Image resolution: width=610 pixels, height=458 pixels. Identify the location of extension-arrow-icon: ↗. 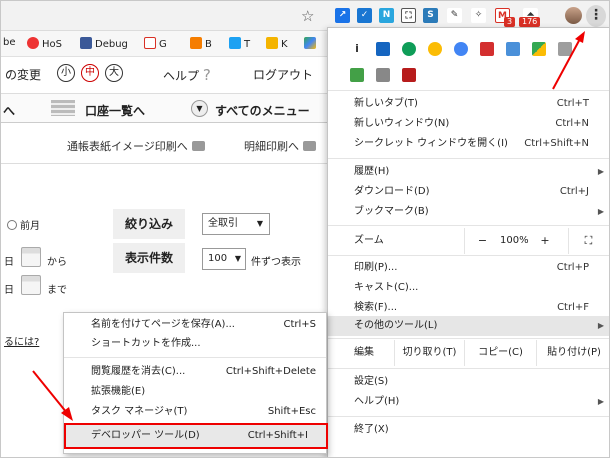
(342, 15).